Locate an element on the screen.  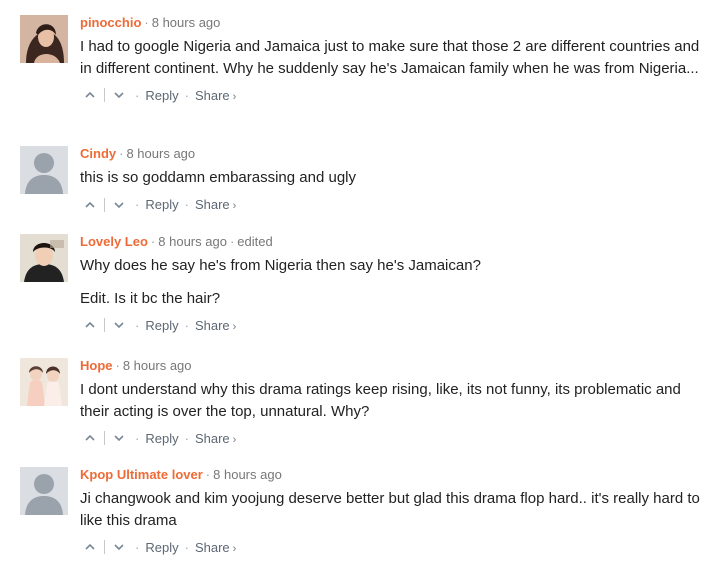
comment-author: Lovely Leo is located at coordinates (114, 241).